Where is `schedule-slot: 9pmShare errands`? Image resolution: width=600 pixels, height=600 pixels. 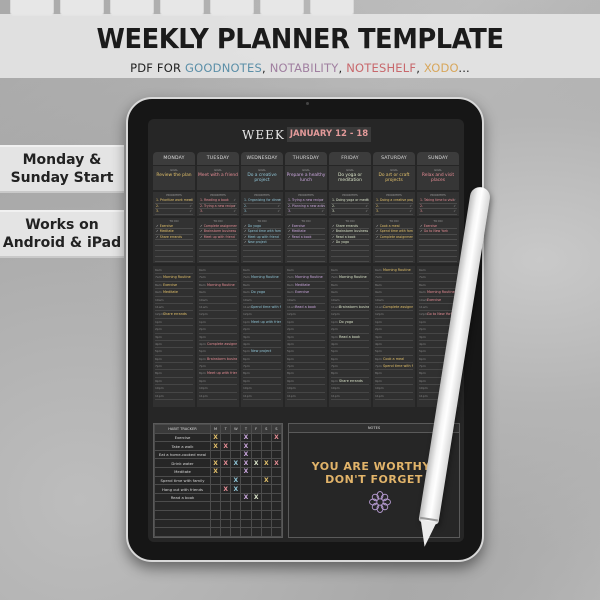
schedule-slot: 9pmShare errands is located at coordinates (350, 382).